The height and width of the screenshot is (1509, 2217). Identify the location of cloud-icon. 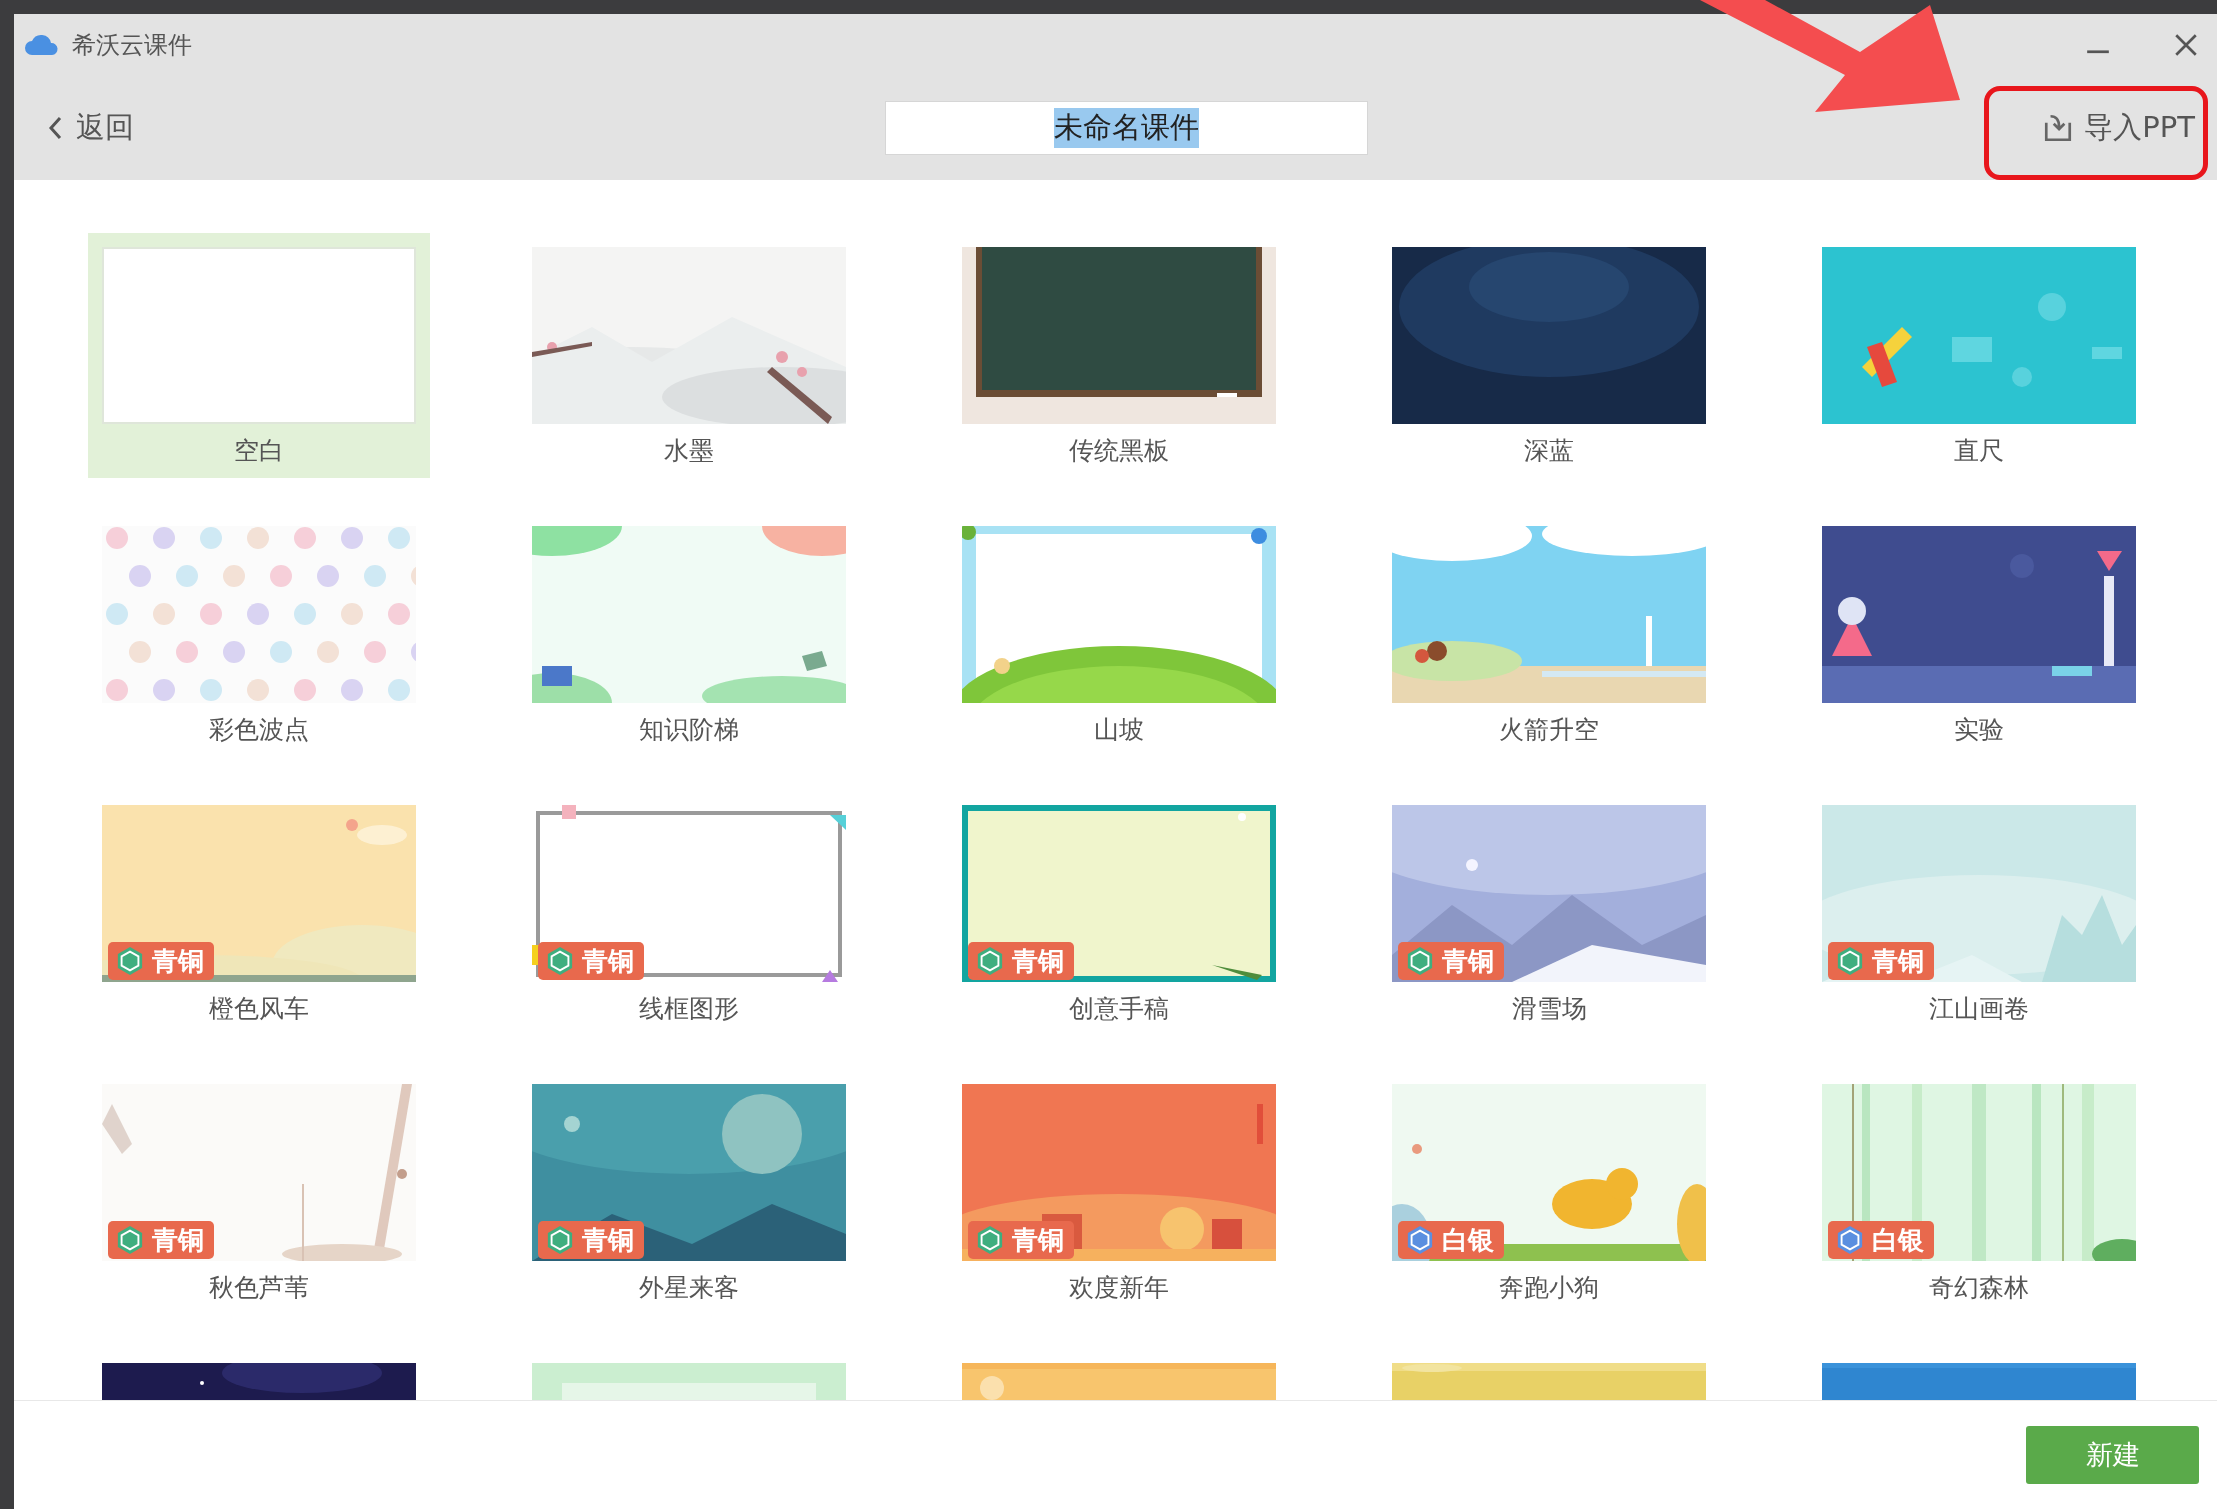
(42, 45).